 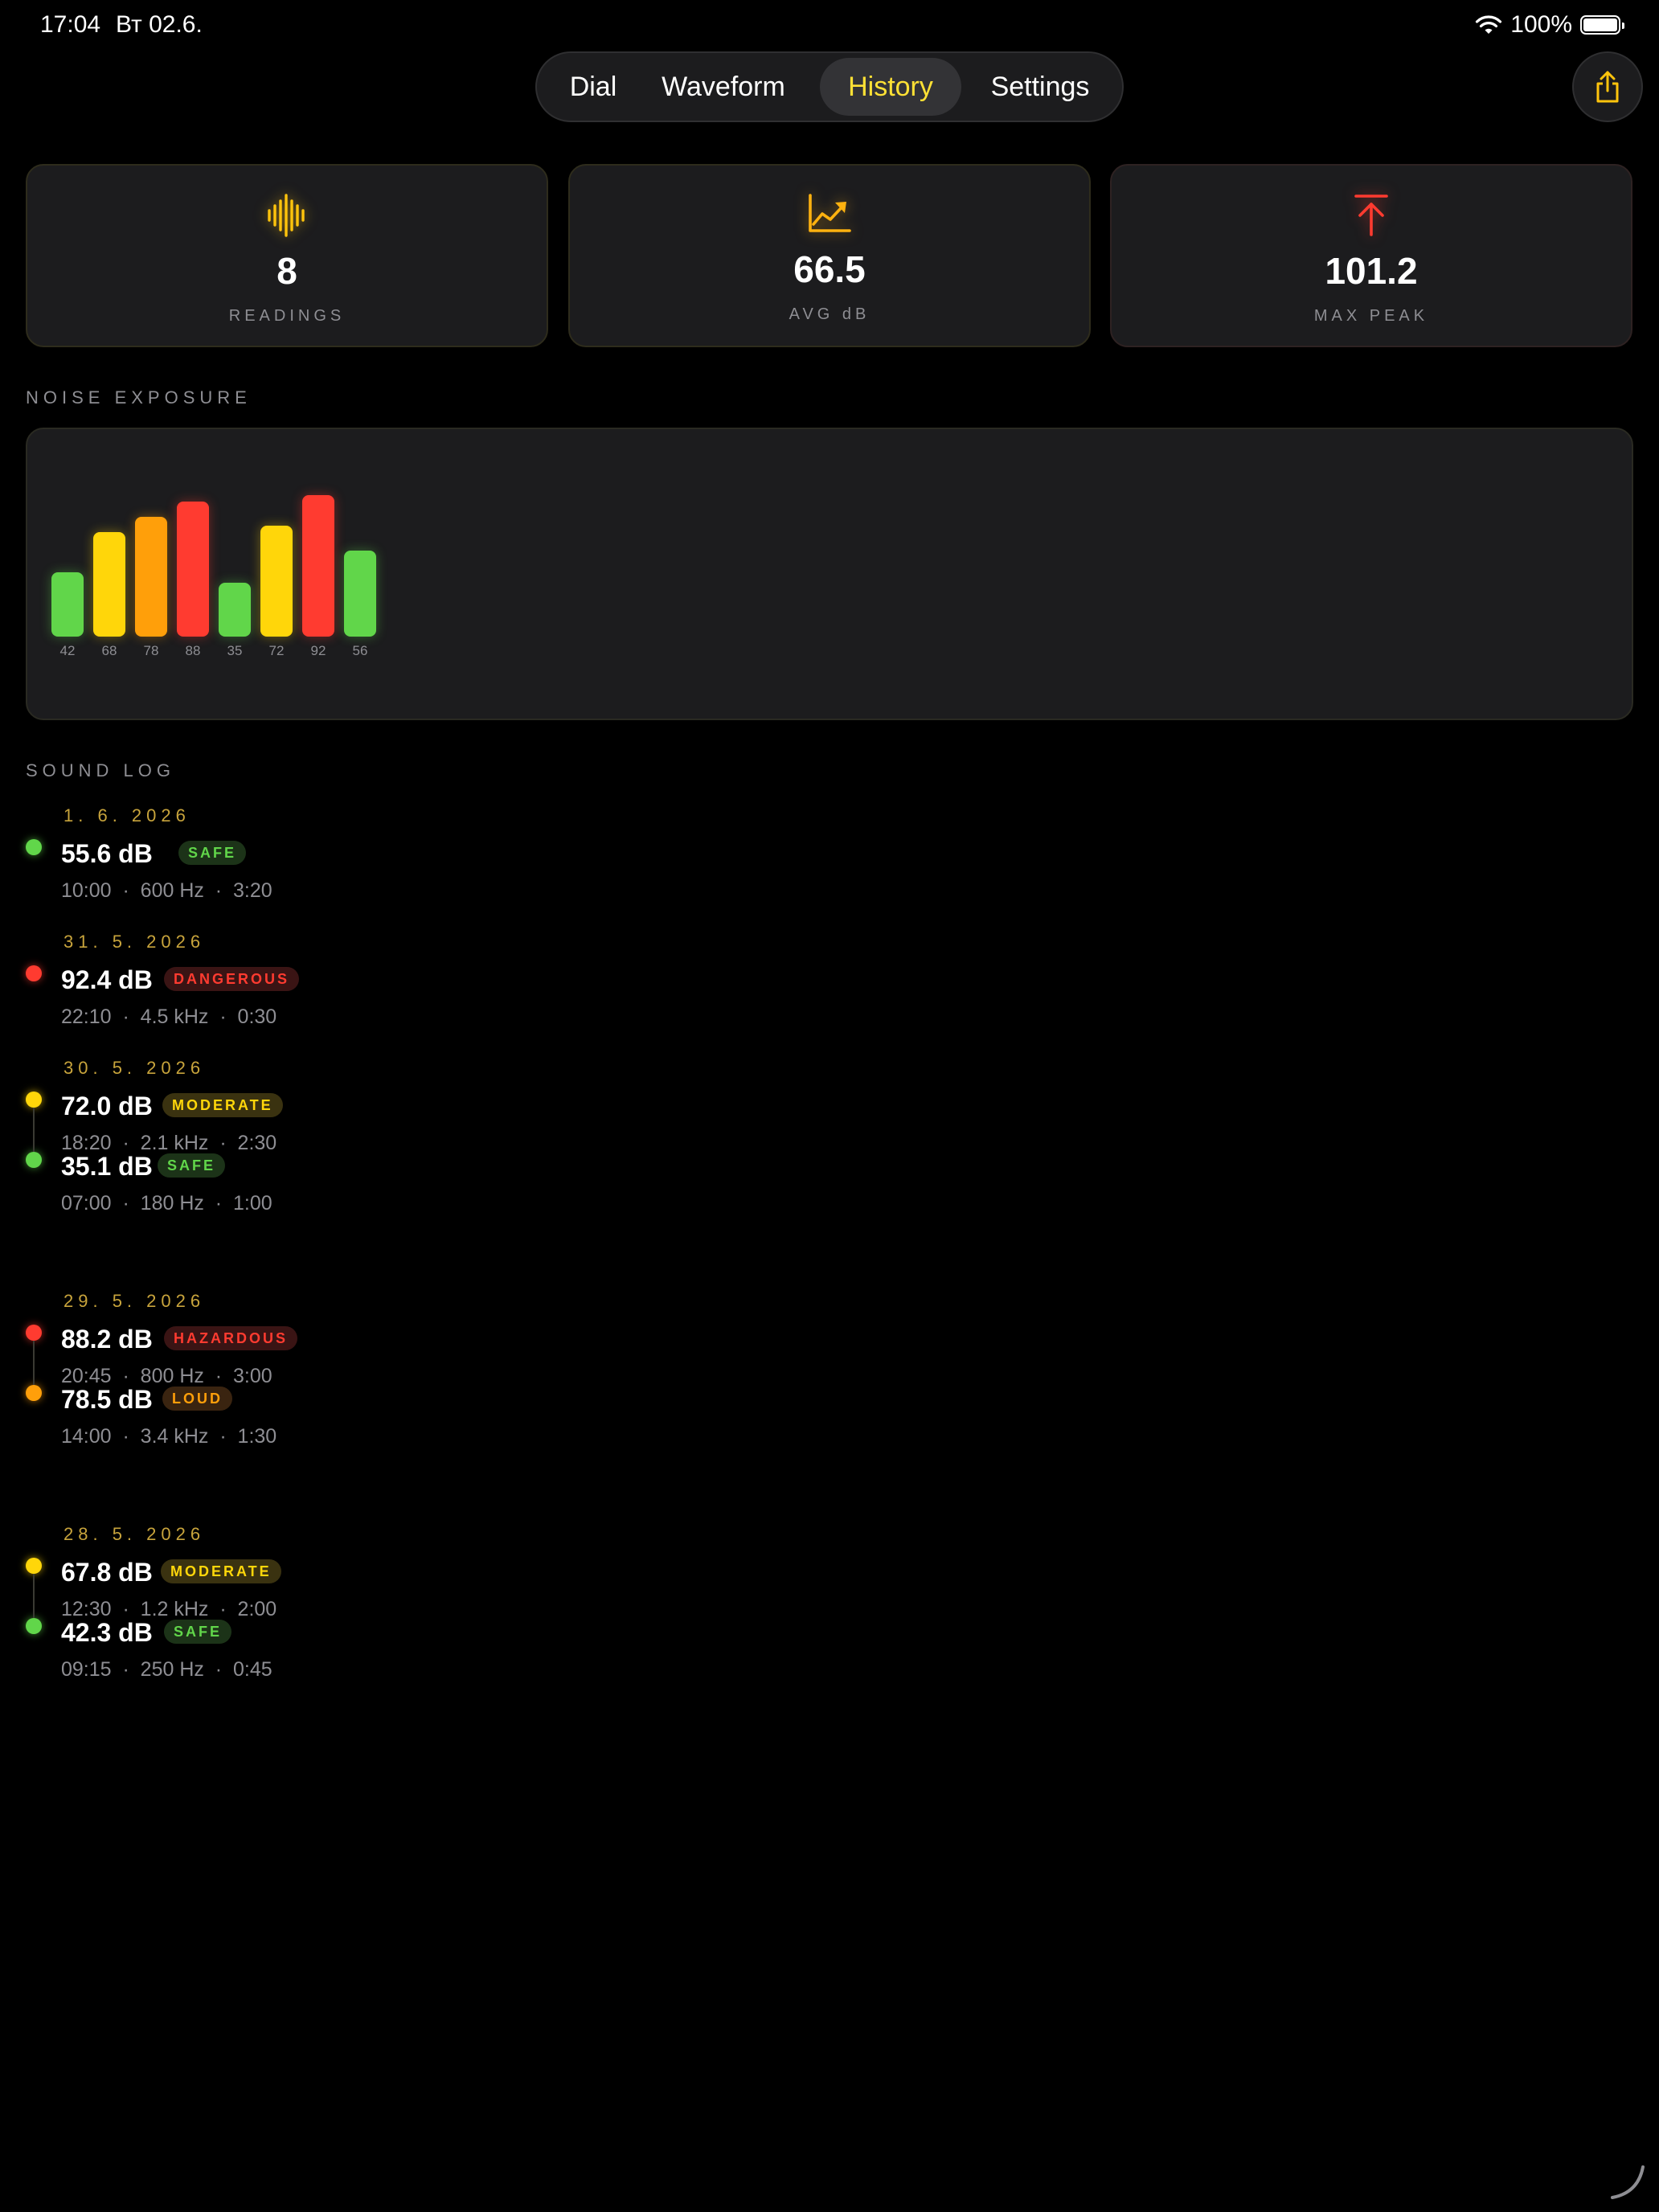 What do you see at coordinates (232, 979) in the screenshot?
I see `level-badge: DANGEROUS` at bounding box center [232, 979].